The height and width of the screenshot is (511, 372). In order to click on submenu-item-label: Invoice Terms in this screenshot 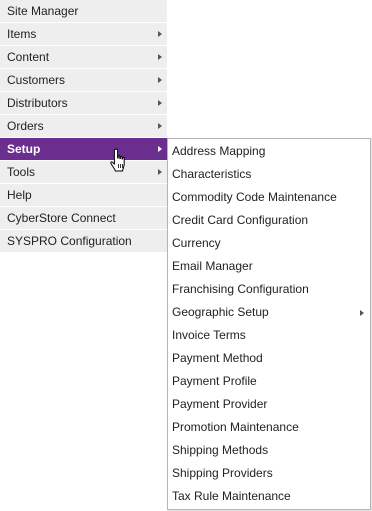, I will do `click(209, 335)`.